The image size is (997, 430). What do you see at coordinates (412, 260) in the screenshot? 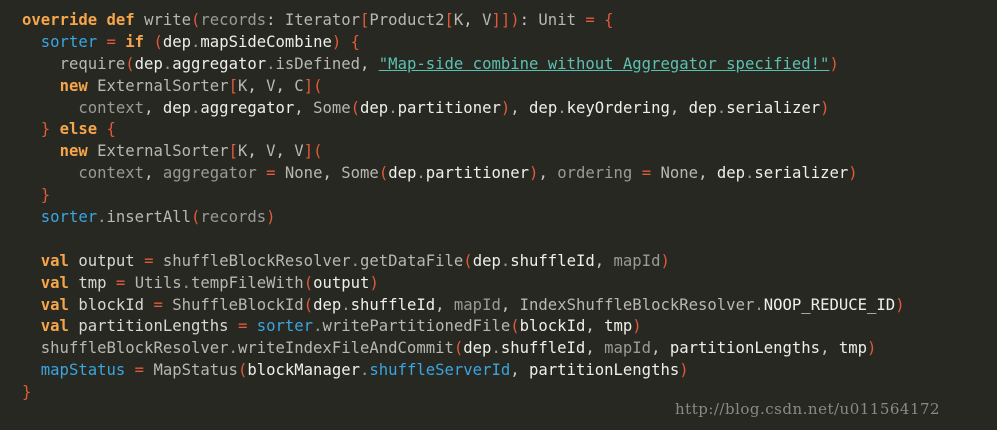
I see `code-token: getDataFile` at bounding box center [412, 260].